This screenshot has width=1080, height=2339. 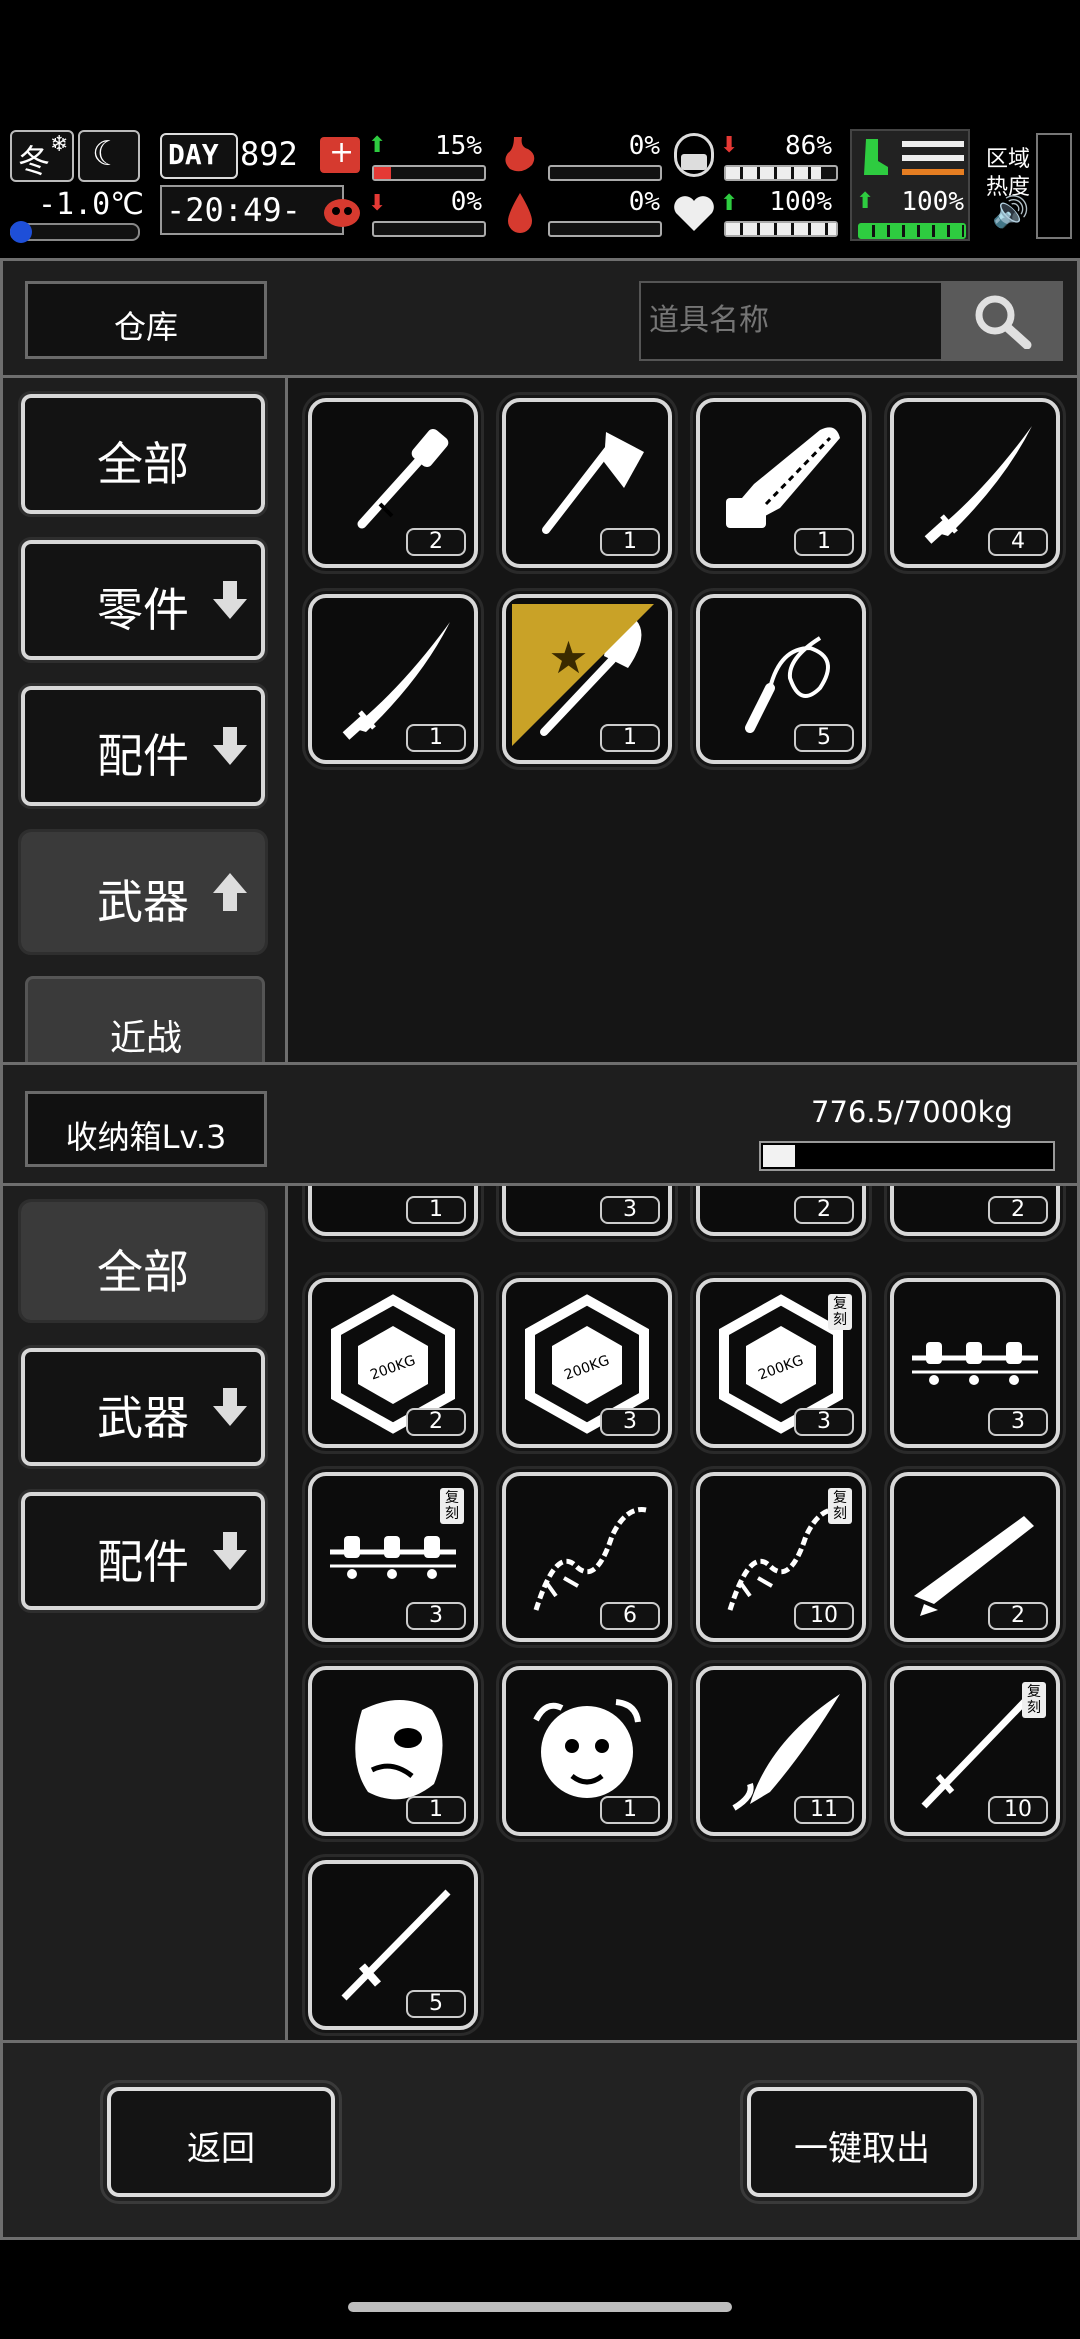 I want to click on storage-item: 200KG 复刻 3, so click(x=781, y=1363).